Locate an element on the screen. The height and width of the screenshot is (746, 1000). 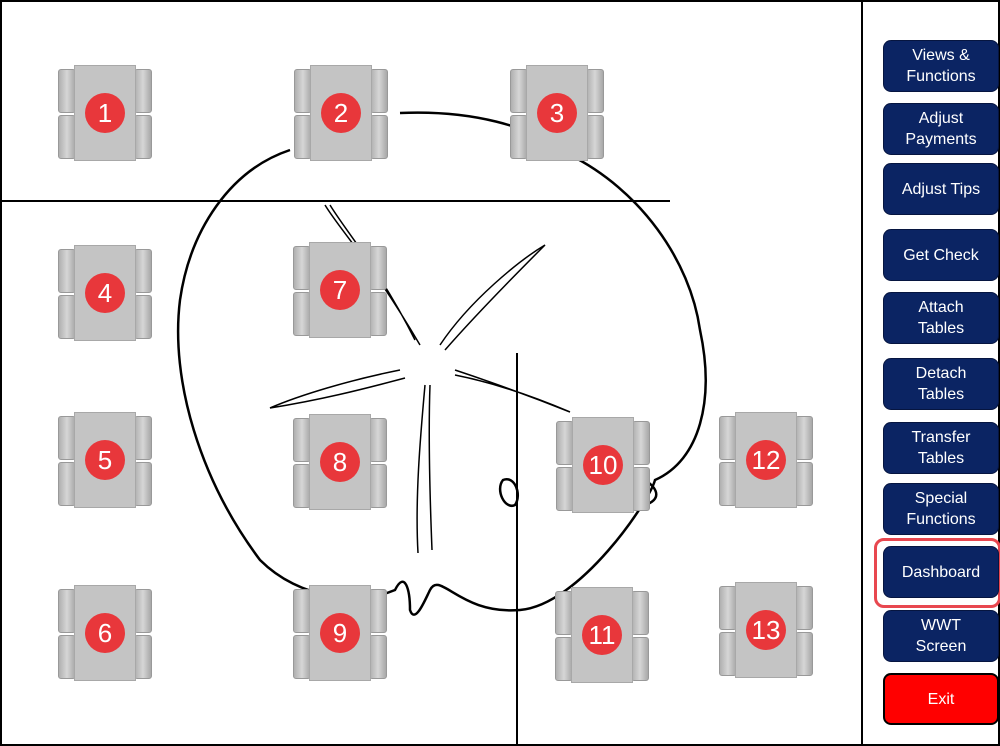
table-number-badge: 2 is located at coordinates (341, 113).